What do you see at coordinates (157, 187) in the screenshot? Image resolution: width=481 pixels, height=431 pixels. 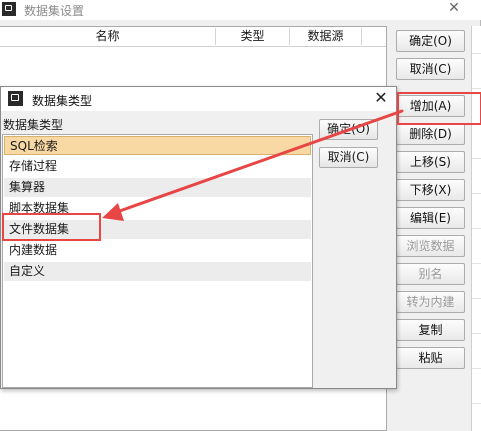 I see `list-item-calculator: 集算器` at bounding box center [157, 187].